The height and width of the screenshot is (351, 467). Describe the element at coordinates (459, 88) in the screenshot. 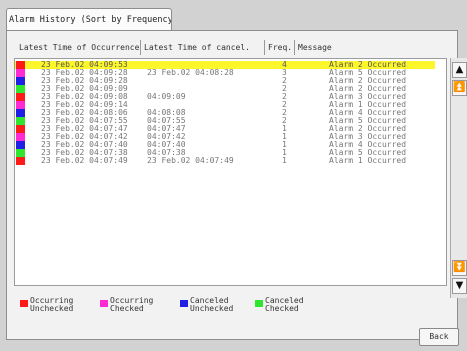

I see `double-arrow-up-icon: ⏫` at that location.